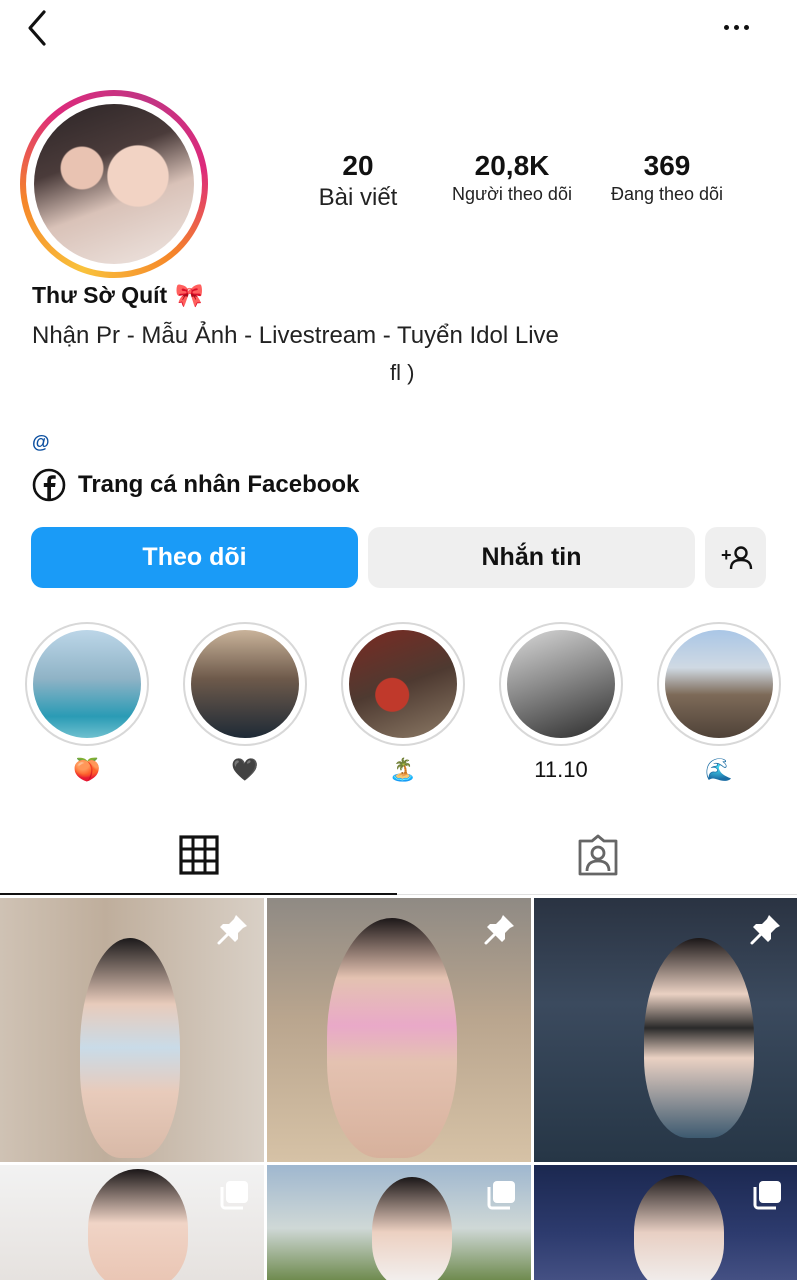 The image size is (797, 1280). Describe the element at coordinates (531, 557) in the screenshot. I see `message-button: Nhắn tin` at that location.